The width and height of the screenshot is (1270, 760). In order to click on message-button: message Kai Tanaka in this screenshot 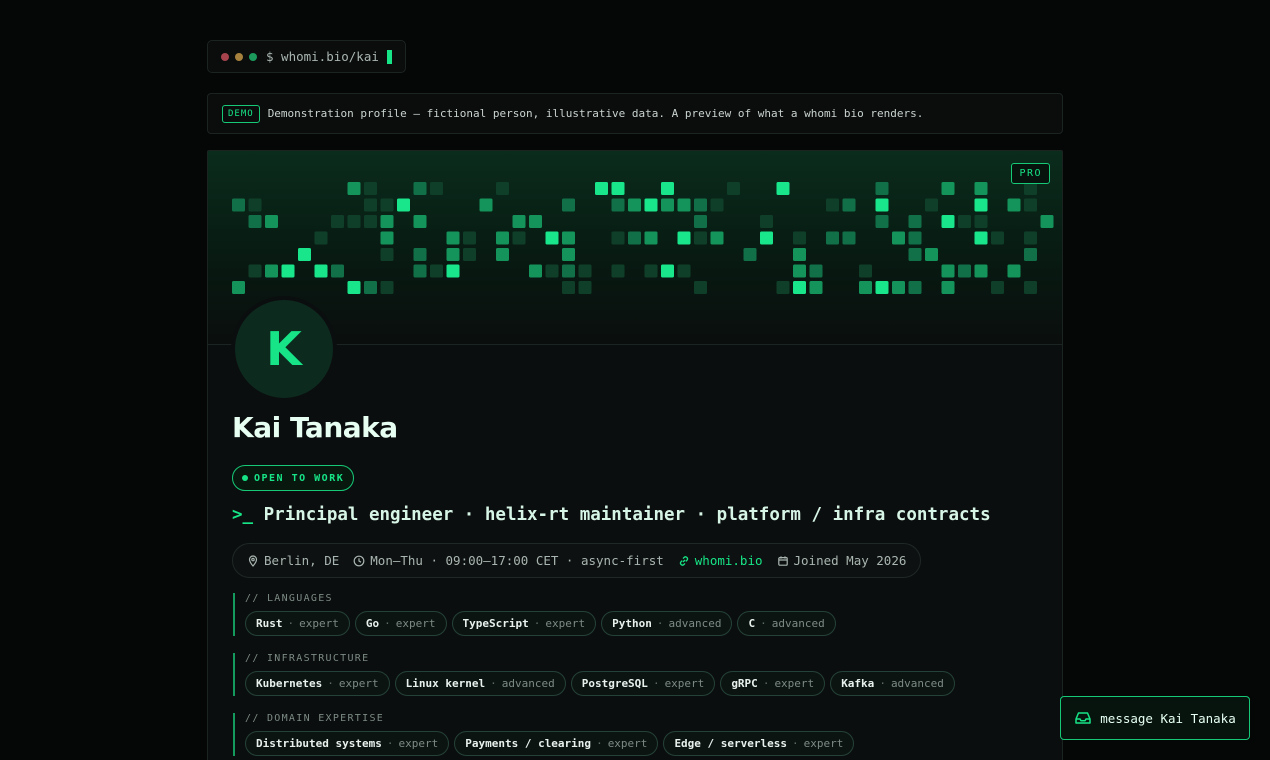, I will do `click(1155, 718)`.